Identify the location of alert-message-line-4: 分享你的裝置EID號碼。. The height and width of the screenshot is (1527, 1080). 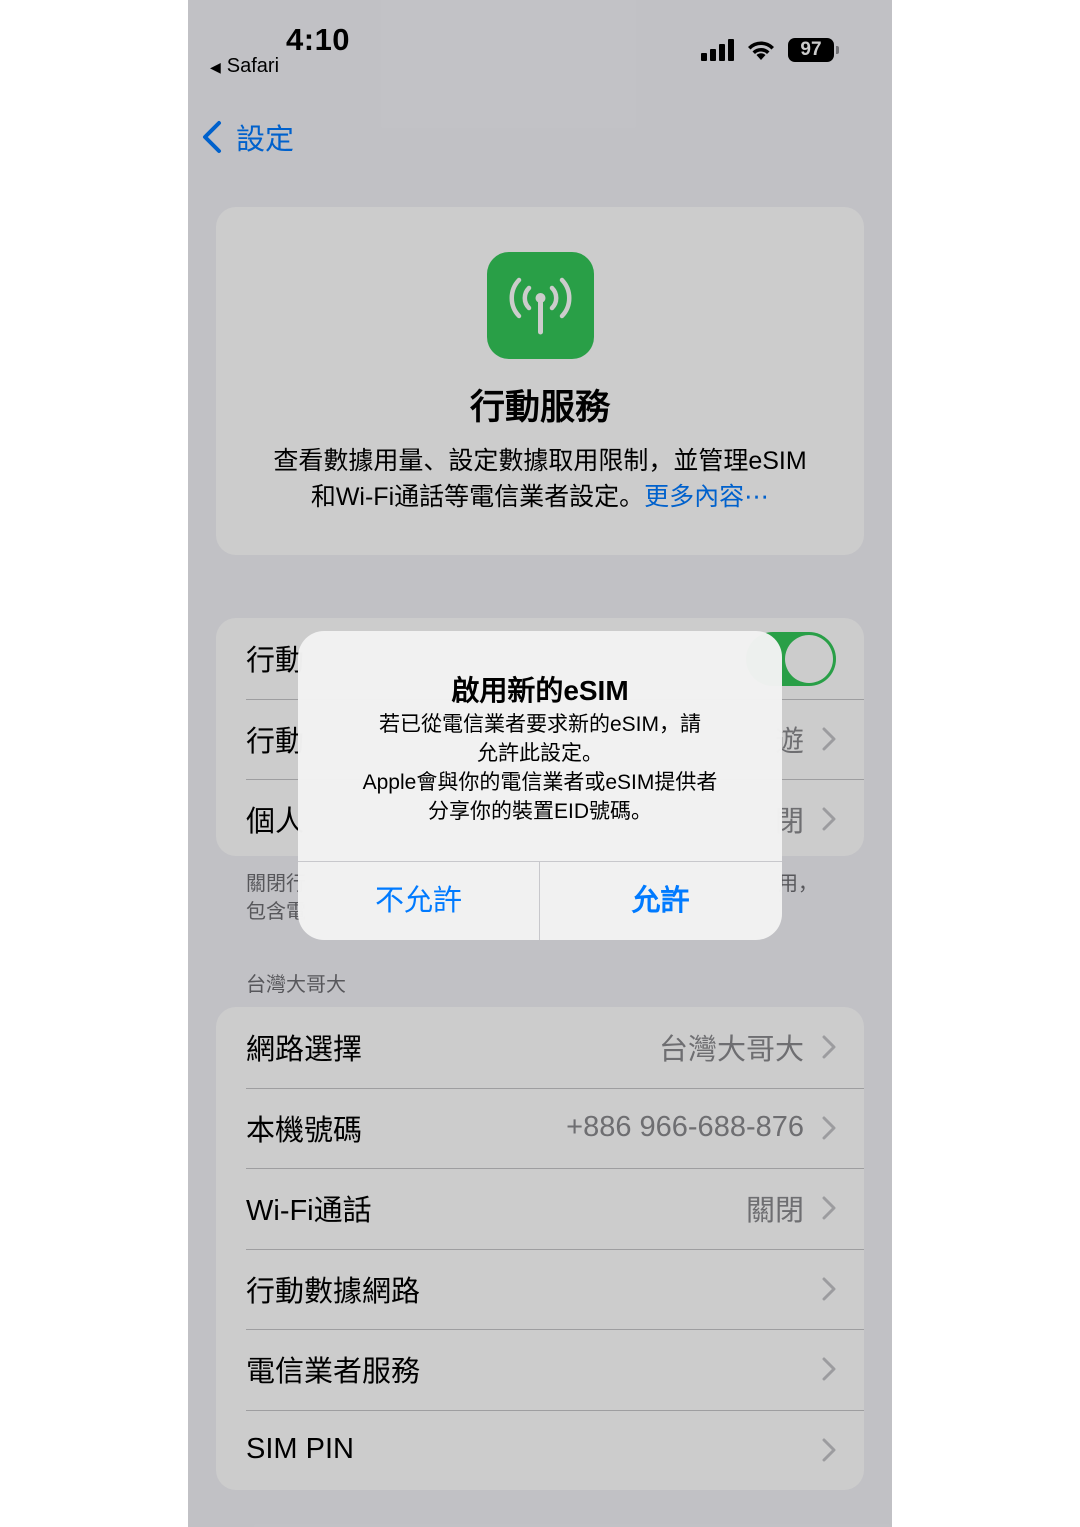
(539, 811).